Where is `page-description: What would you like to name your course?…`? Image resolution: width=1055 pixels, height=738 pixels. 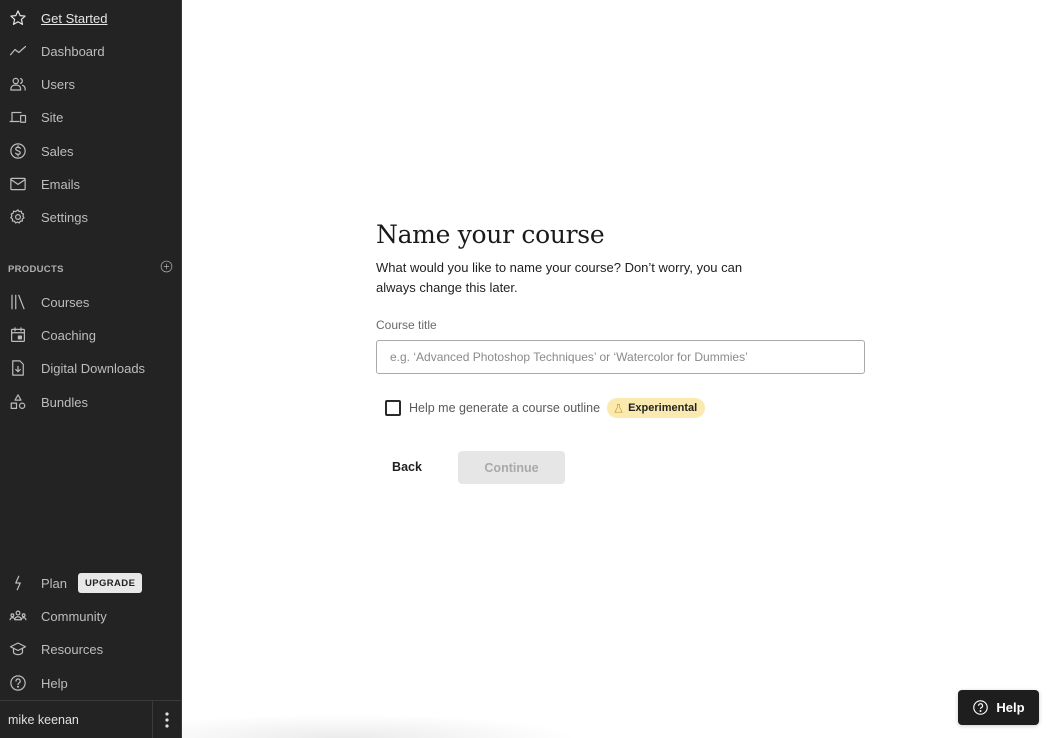
page-description: What would you like to name your course?… is located at coordinates (559, 277).